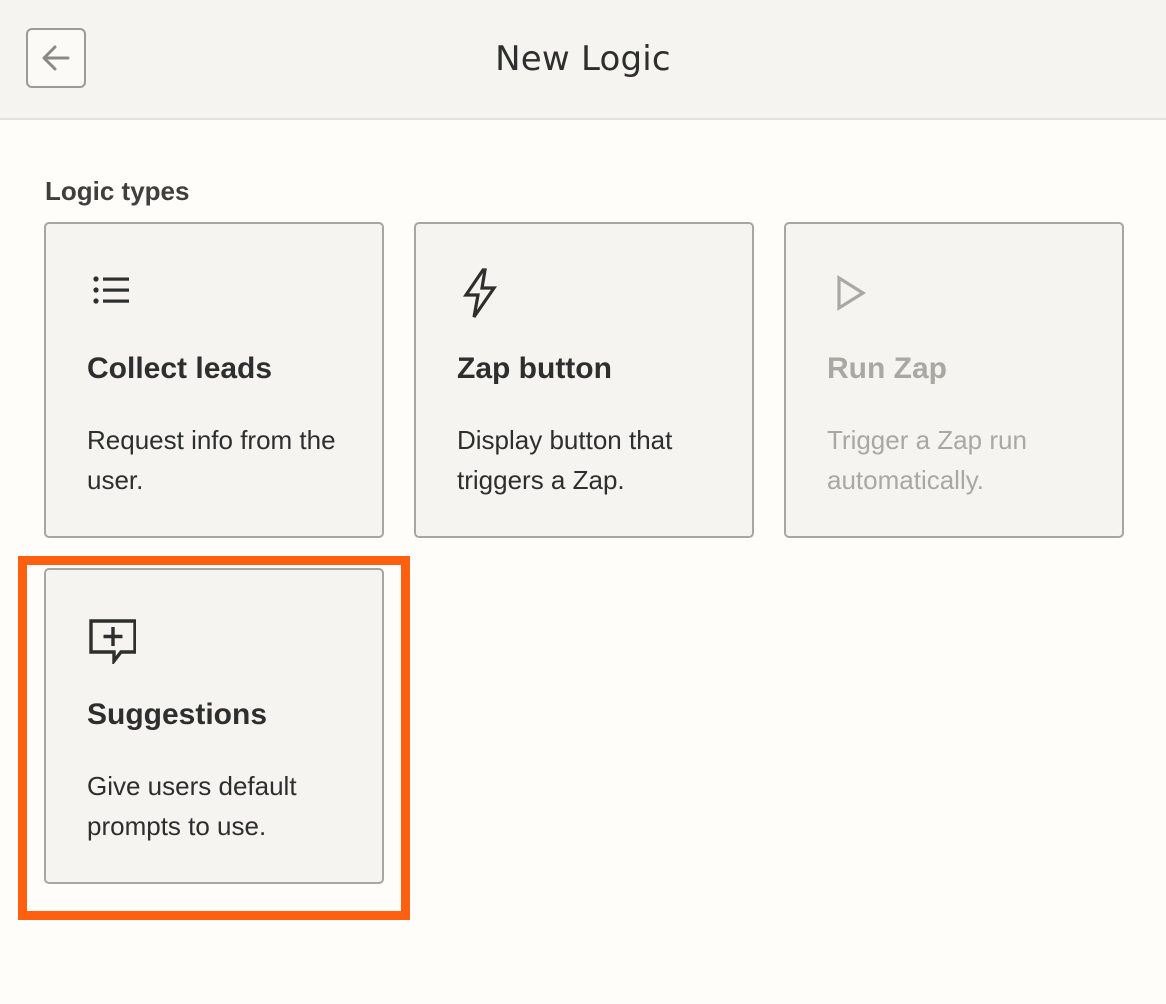  Describe the element at coordinates (534, 368) in the screenshot. I see `card-title: Zap button` at that location.